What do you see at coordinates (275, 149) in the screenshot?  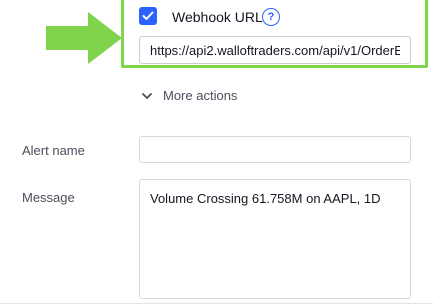 I see `alert-name-input` at bounding box center [275, 149].